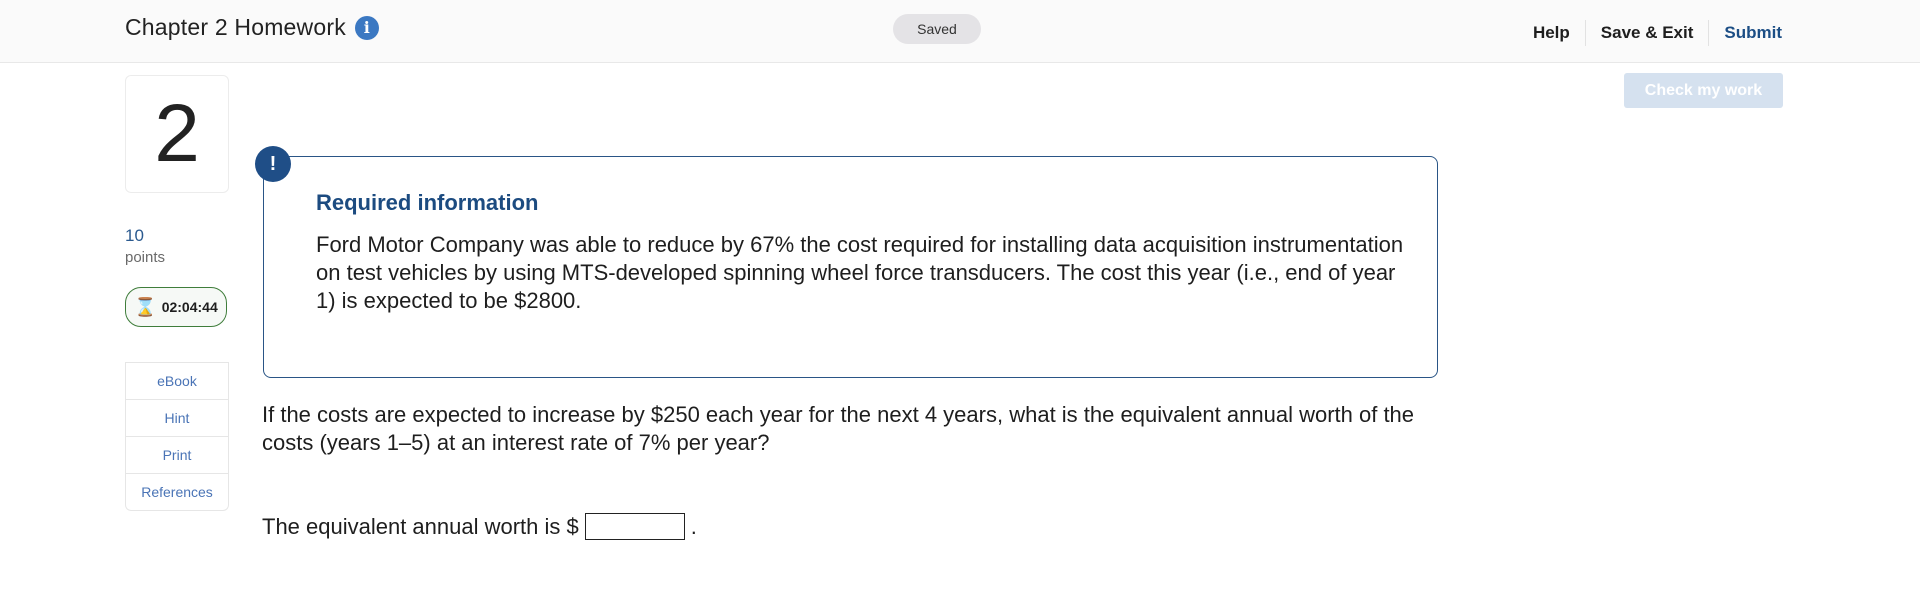  I want to click on assignment-title-group: Chapter 2 Homework i, so click(252, 27).